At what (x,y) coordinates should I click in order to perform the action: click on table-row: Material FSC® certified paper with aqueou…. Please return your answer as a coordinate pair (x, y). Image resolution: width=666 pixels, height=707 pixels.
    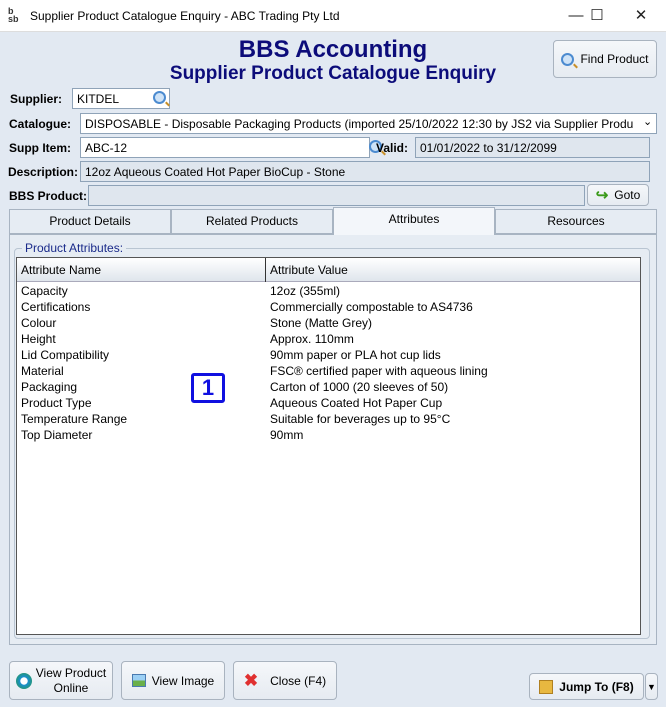
    Looking at the image, I should click on (328, 371).